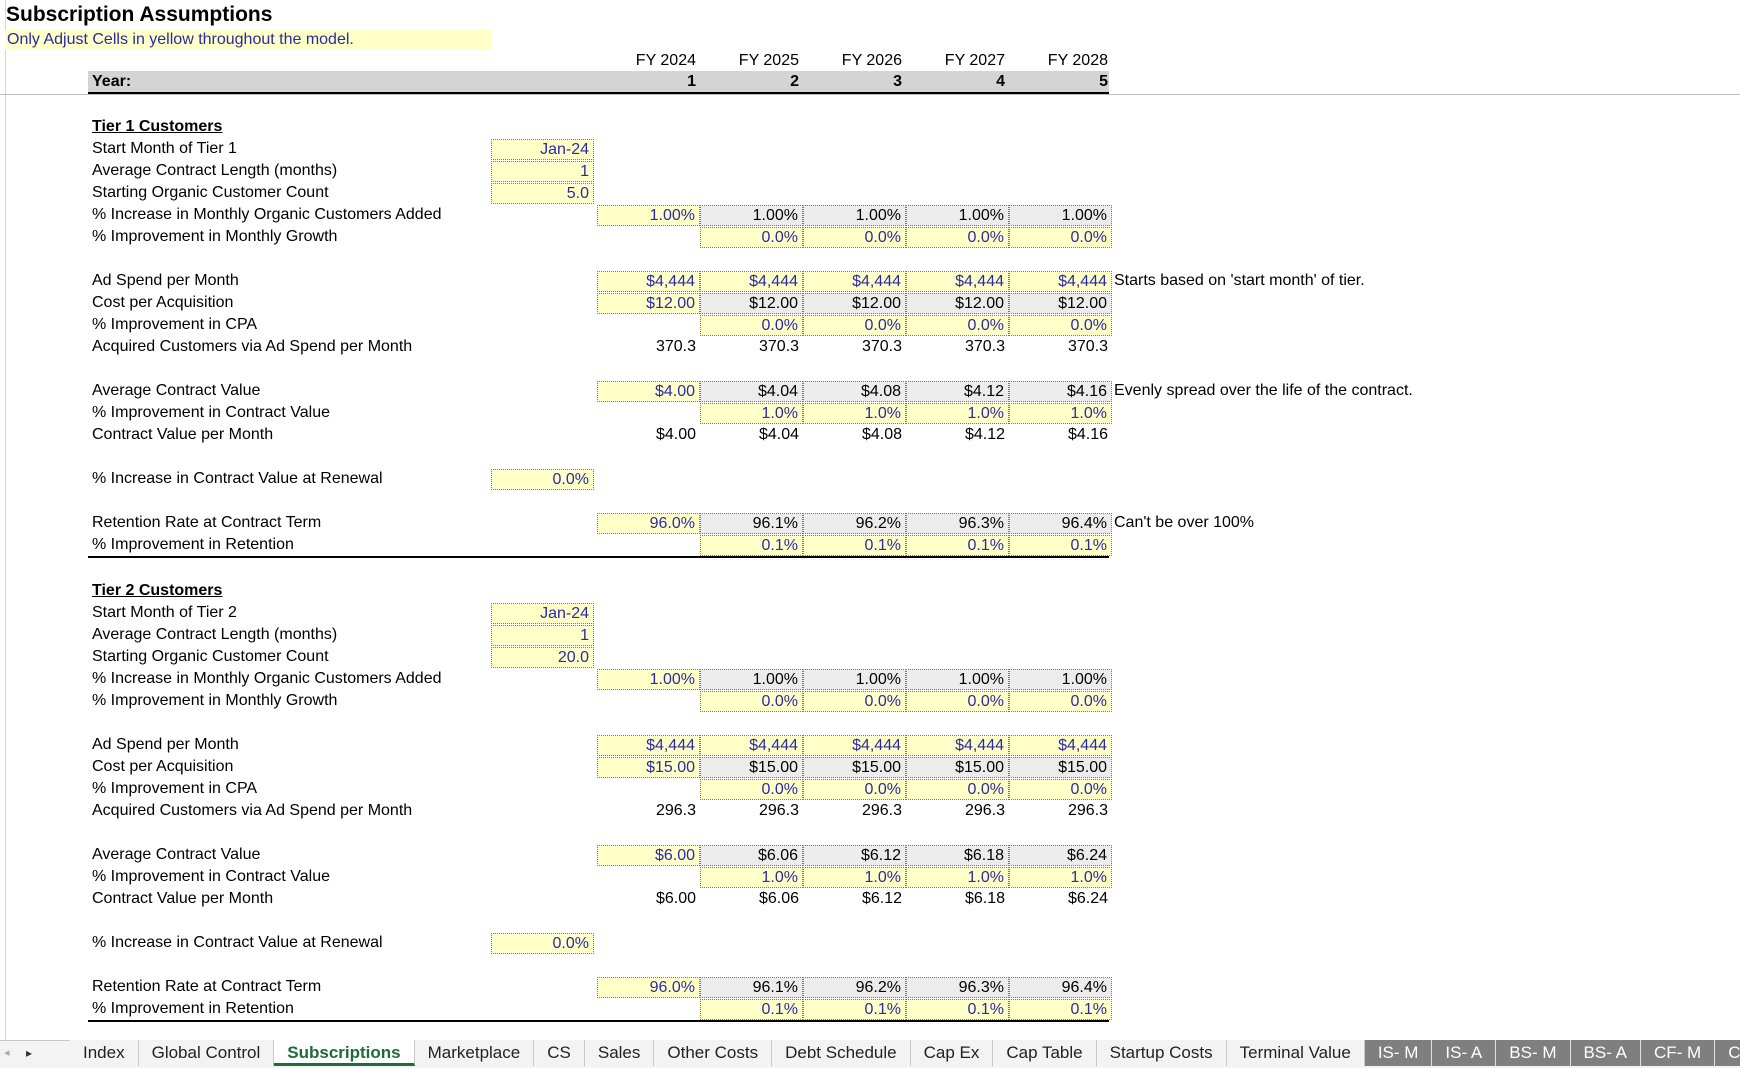 The image size is (1740, 1068). I want to click on sheet-tab: Index, so click(104, 1053).